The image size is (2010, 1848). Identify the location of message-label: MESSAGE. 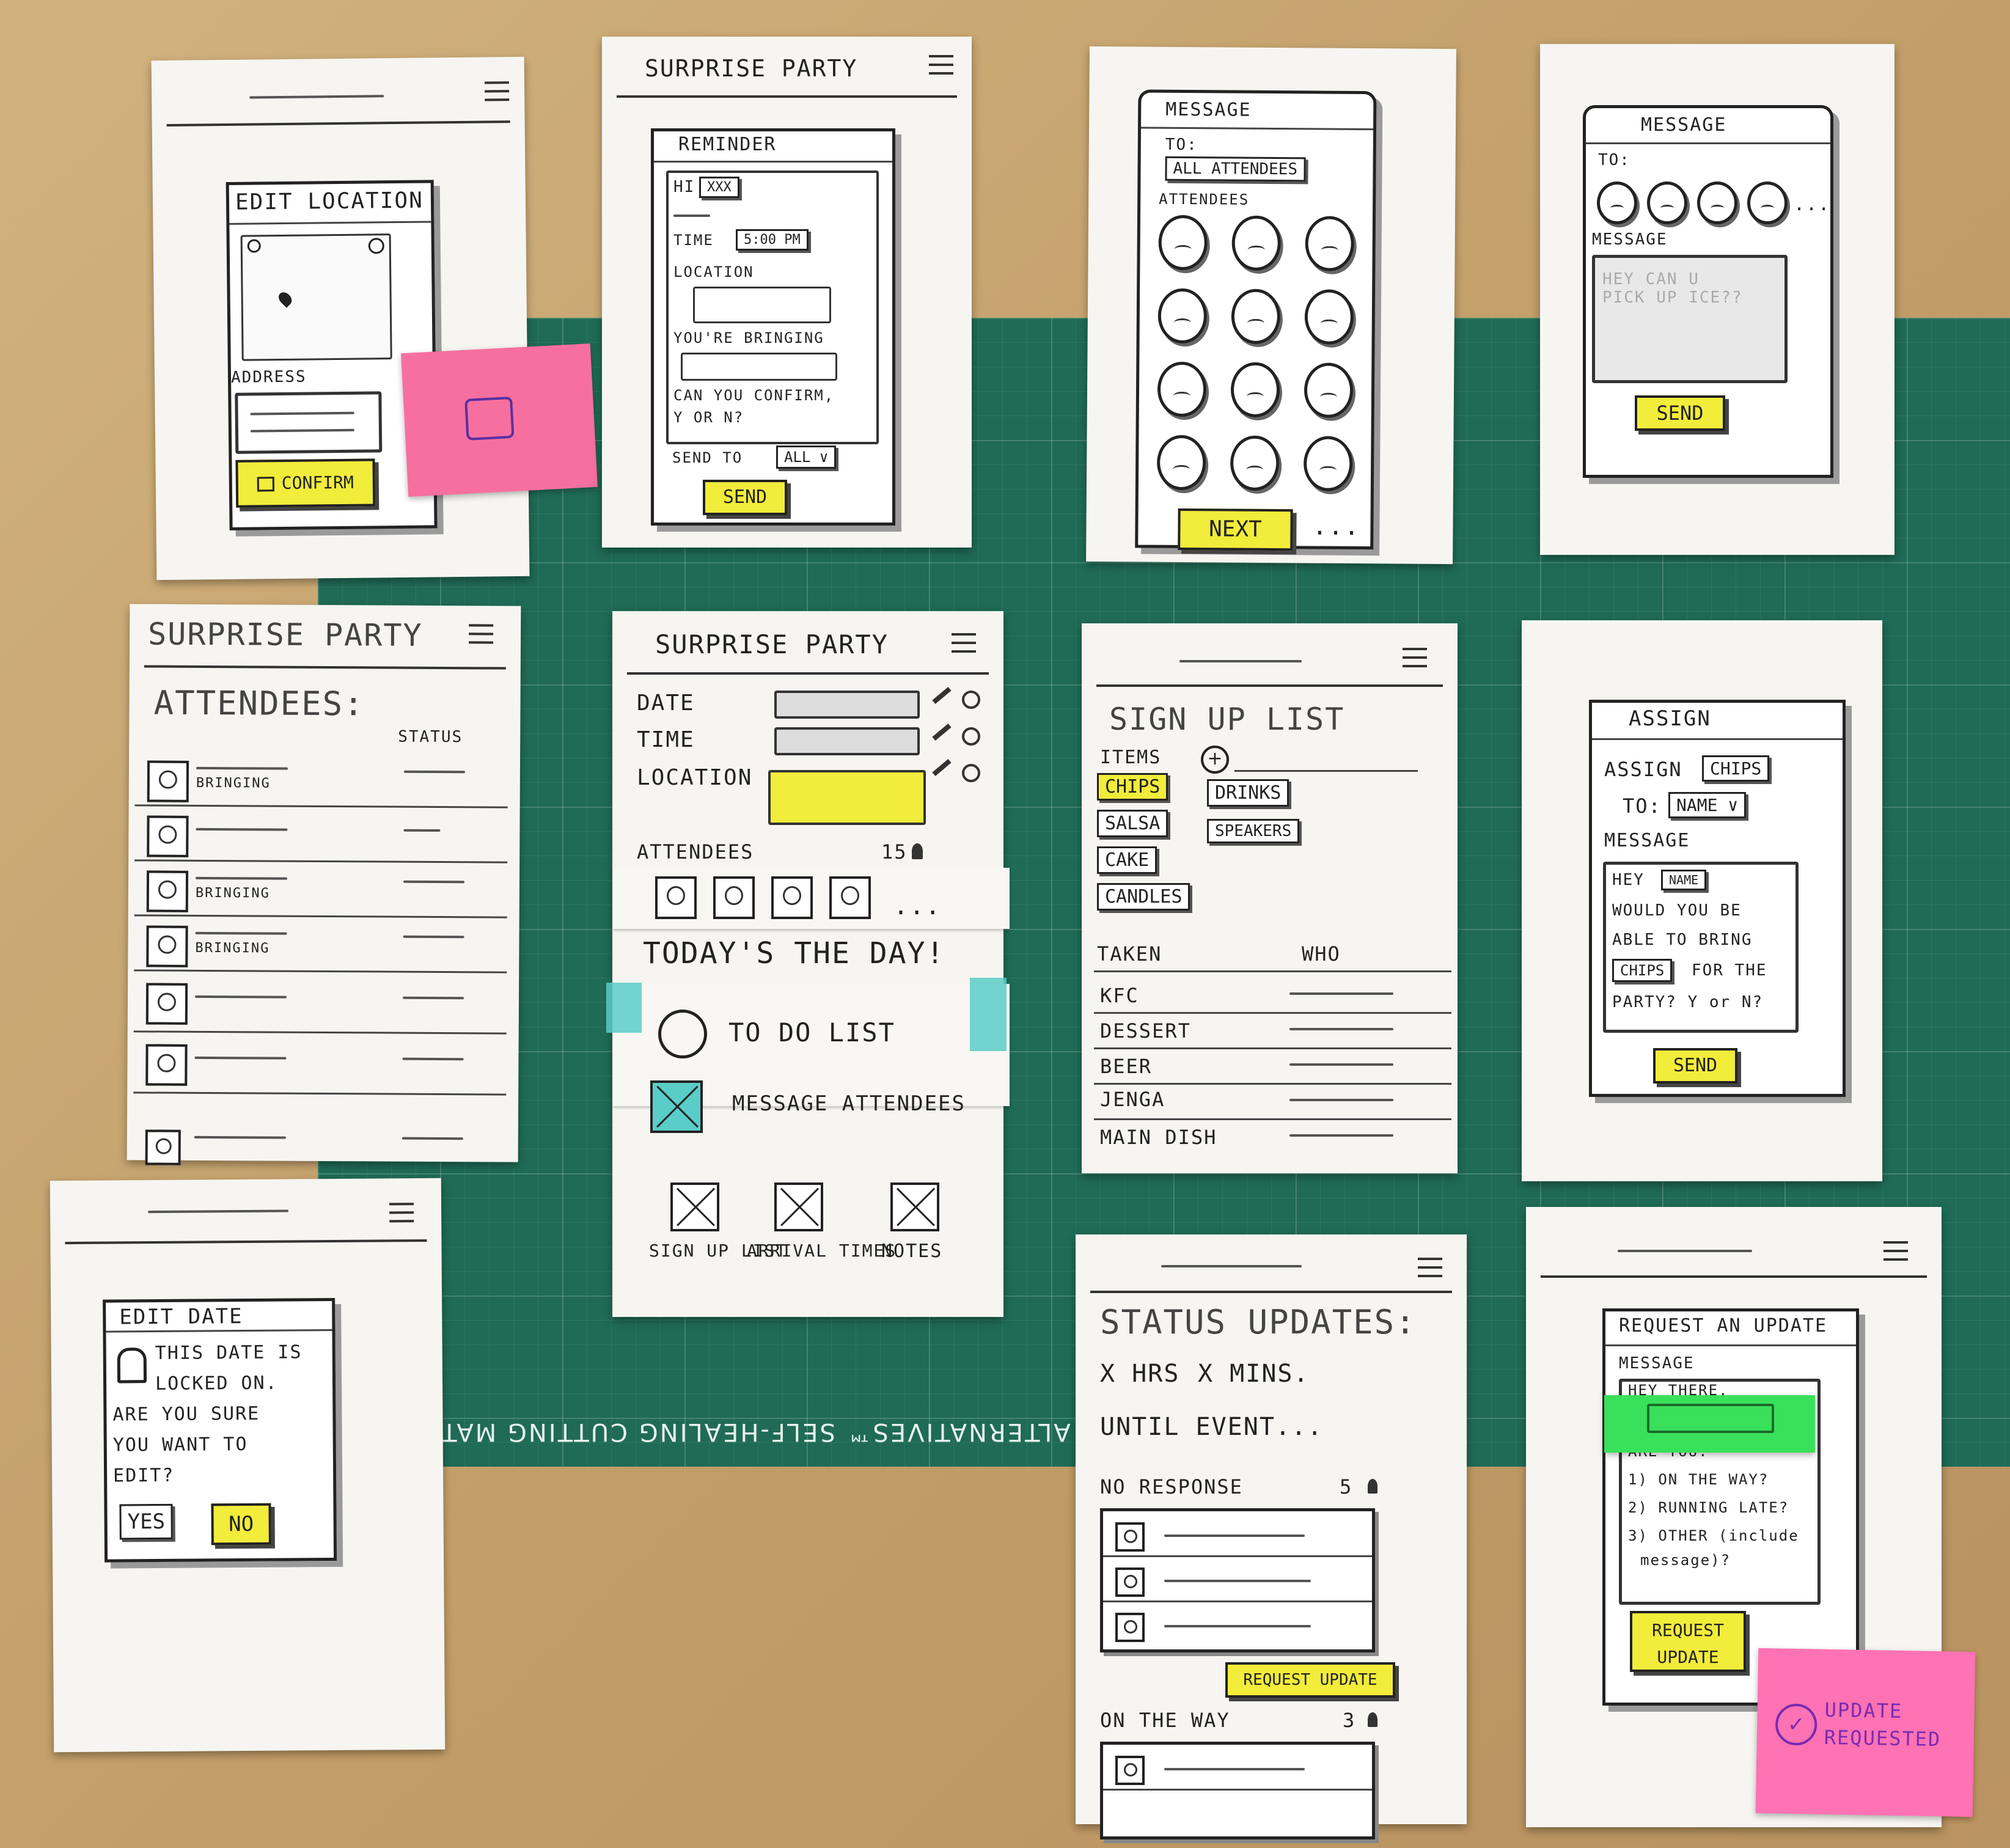
(1630, 240).